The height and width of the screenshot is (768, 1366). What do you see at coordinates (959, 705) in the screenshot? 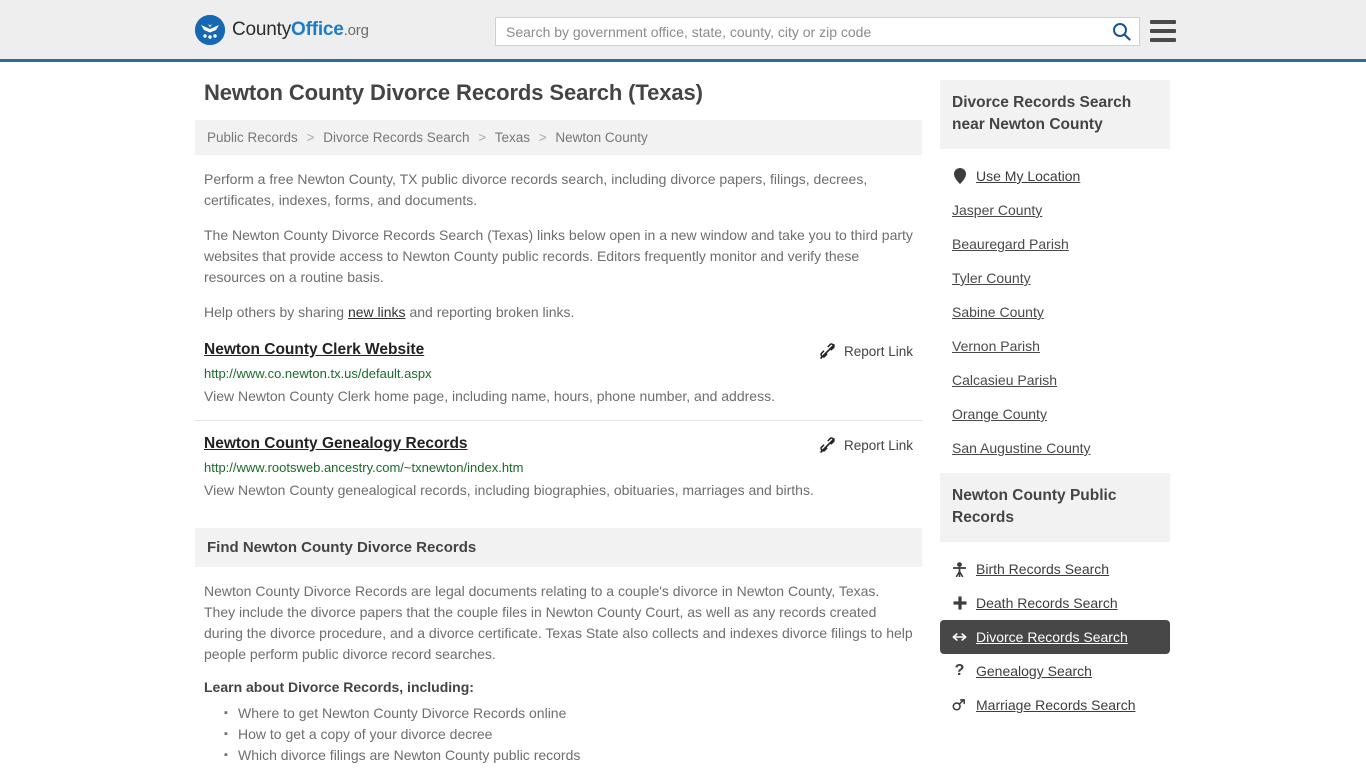
I see `male-female-icon` at bounding box center [959, 705].